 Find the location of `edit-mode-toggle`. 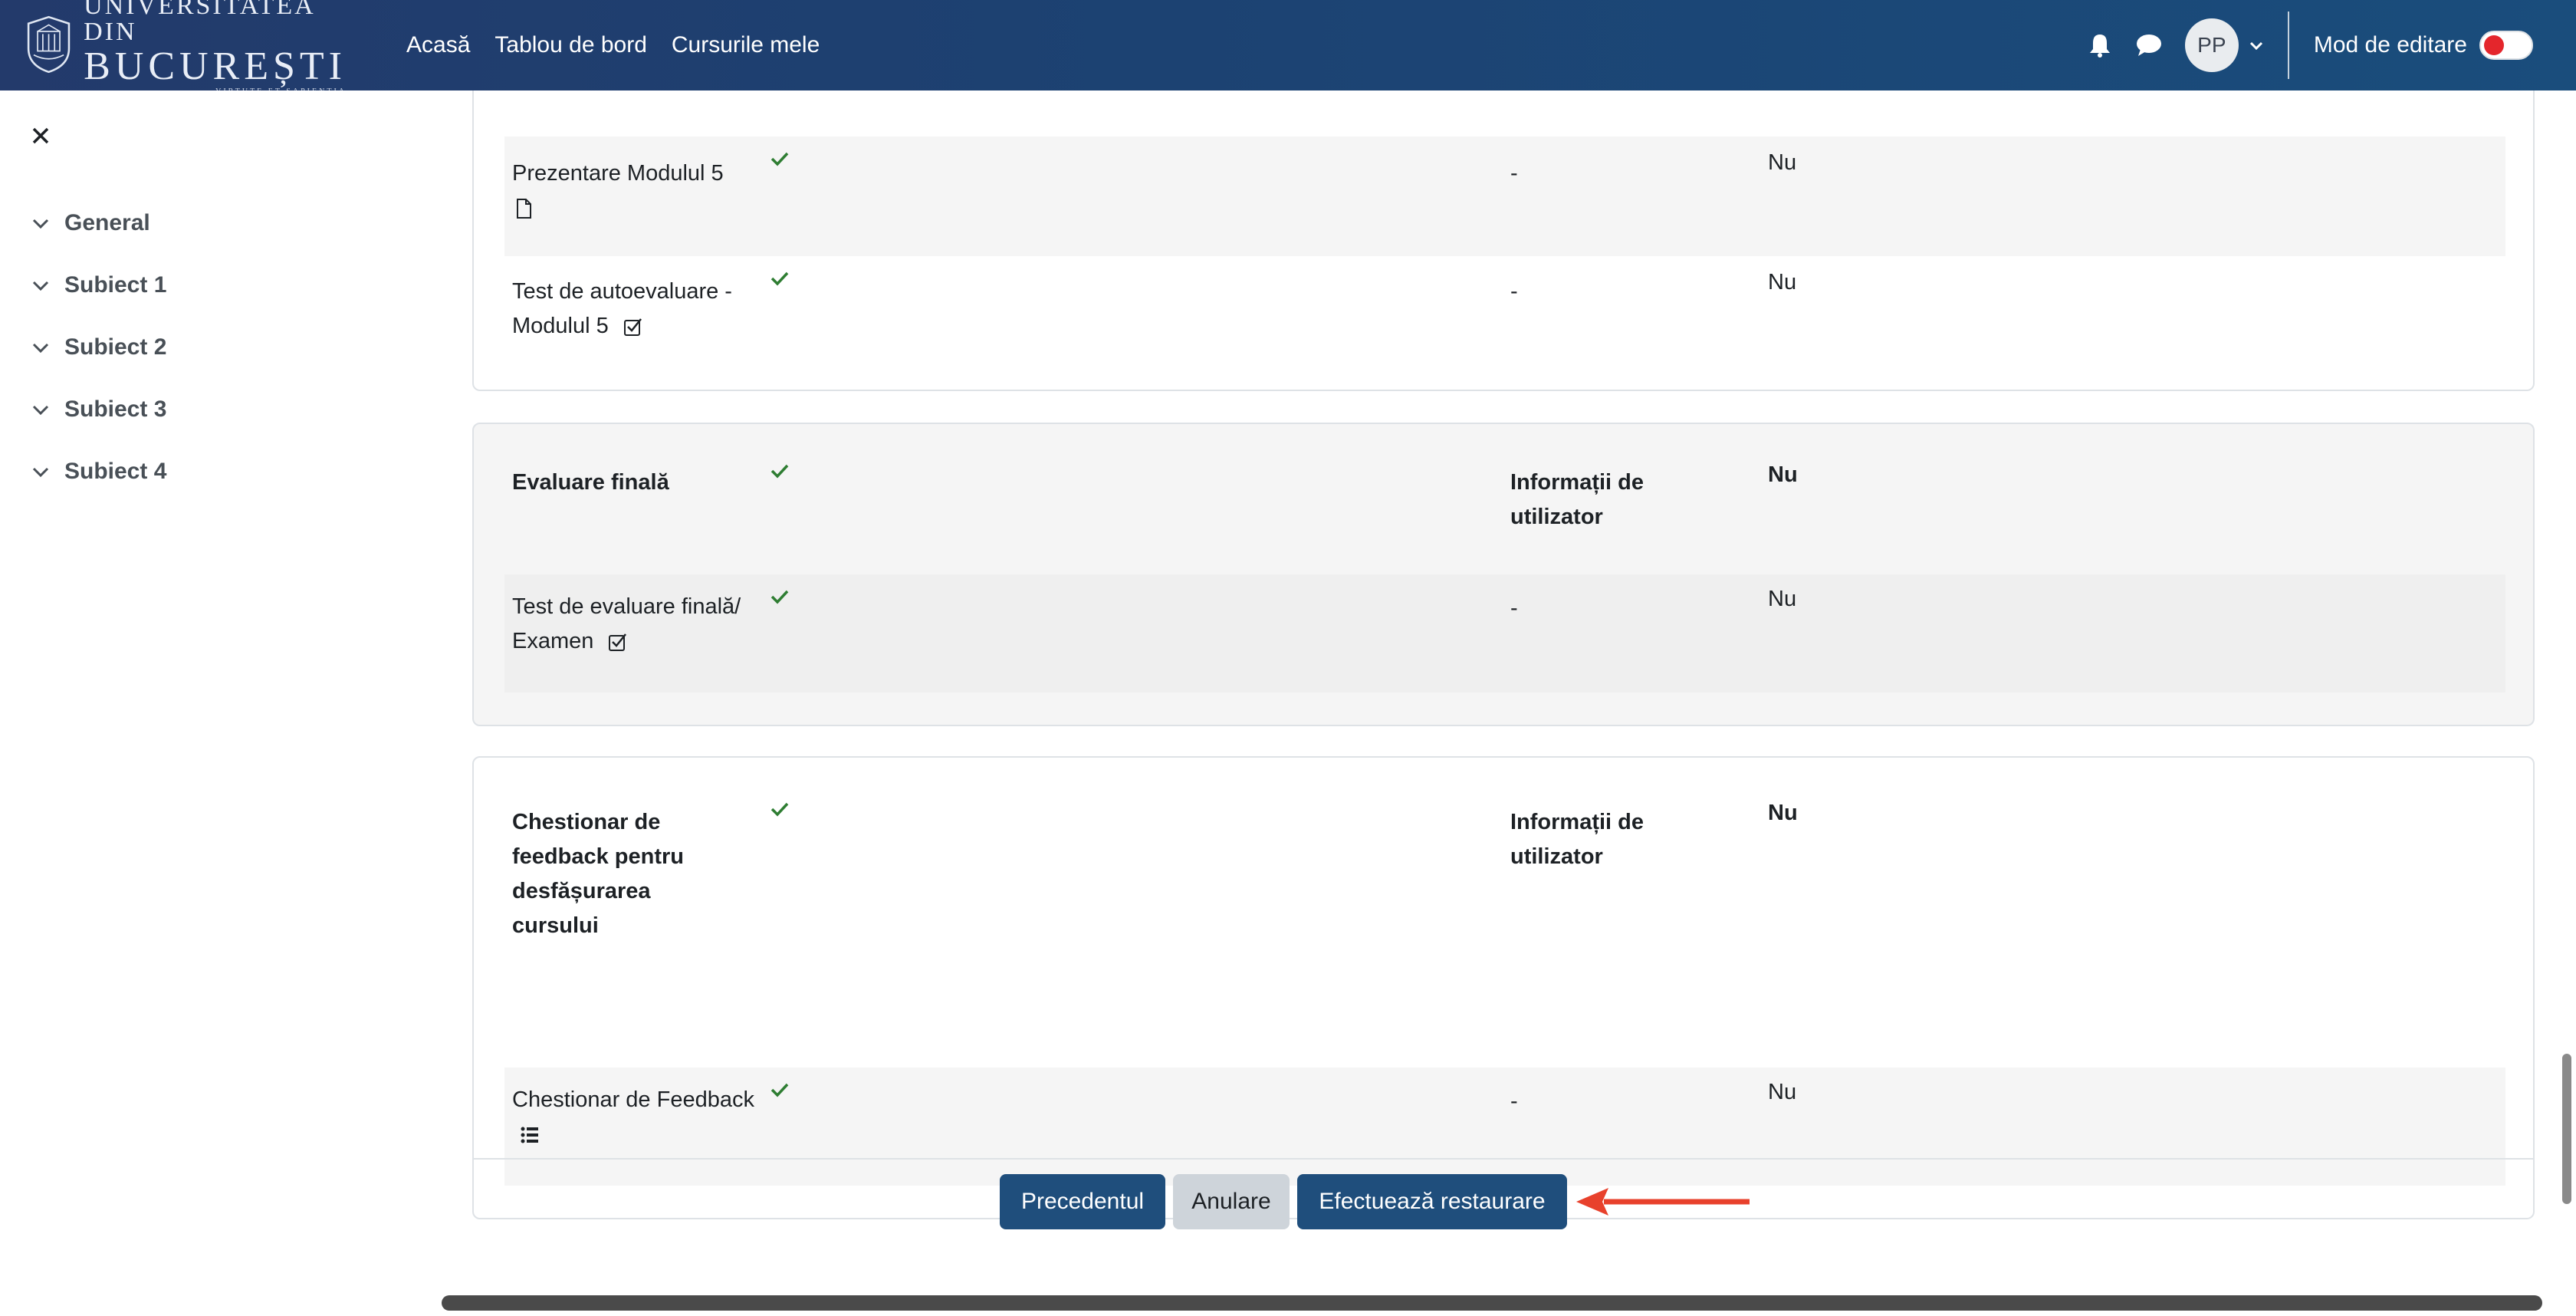

edit-mode-toggle is located at coordinates (2506, 45).